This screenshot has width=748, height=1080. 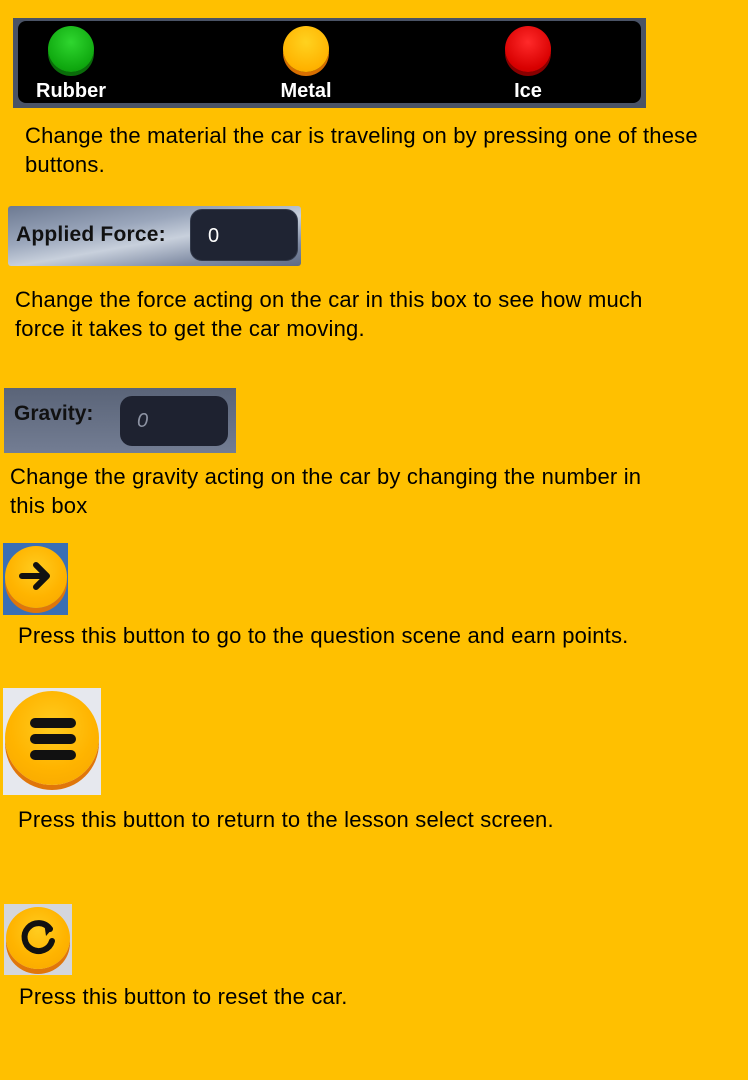 I want to click on gravity-input: 0, so click(x=174, y=421).